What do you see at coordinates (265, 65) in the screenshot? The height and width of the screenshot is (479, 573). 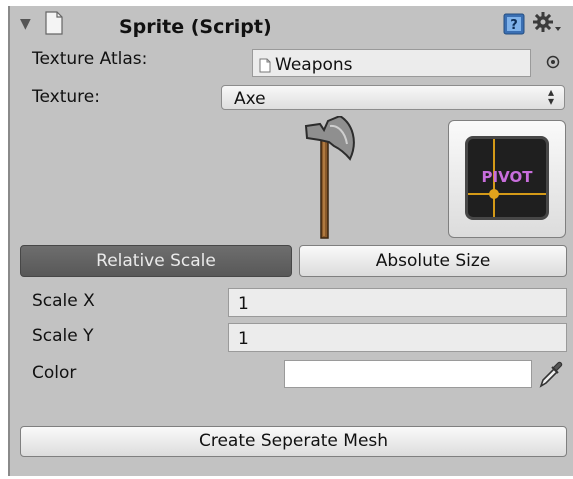 I see `atlas-file-icon` at bounding box center [265, 65].